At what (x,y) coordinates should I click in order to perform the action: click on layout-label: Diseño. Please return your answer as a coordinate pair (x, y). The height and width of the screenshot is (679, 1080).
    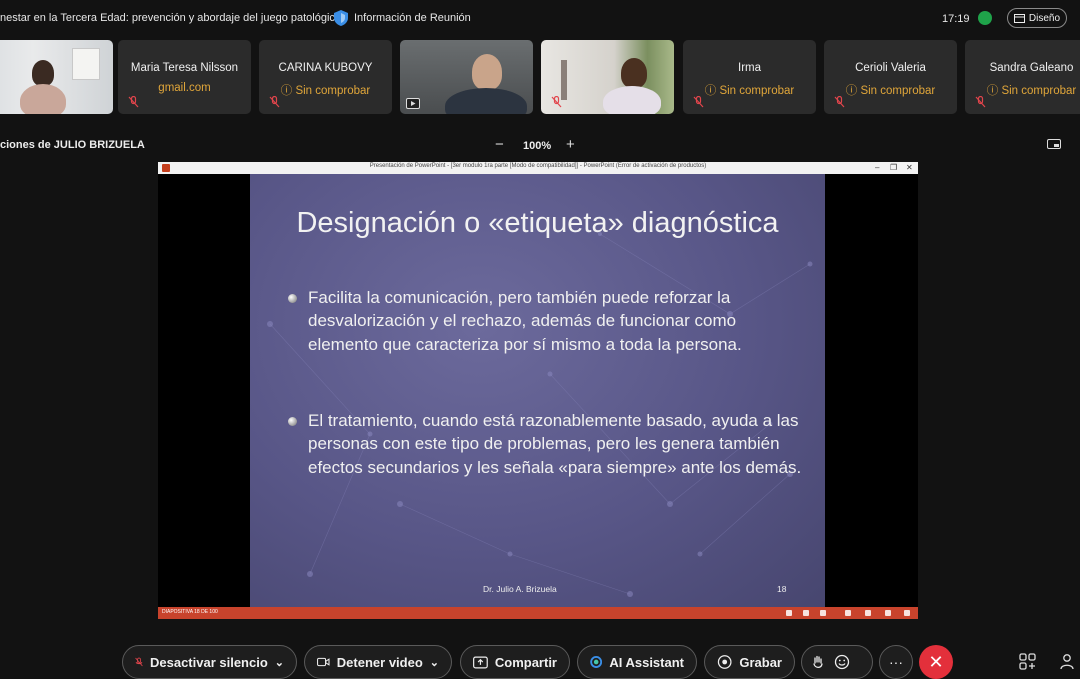
    Looking at the image, I should click on (1044, 18).